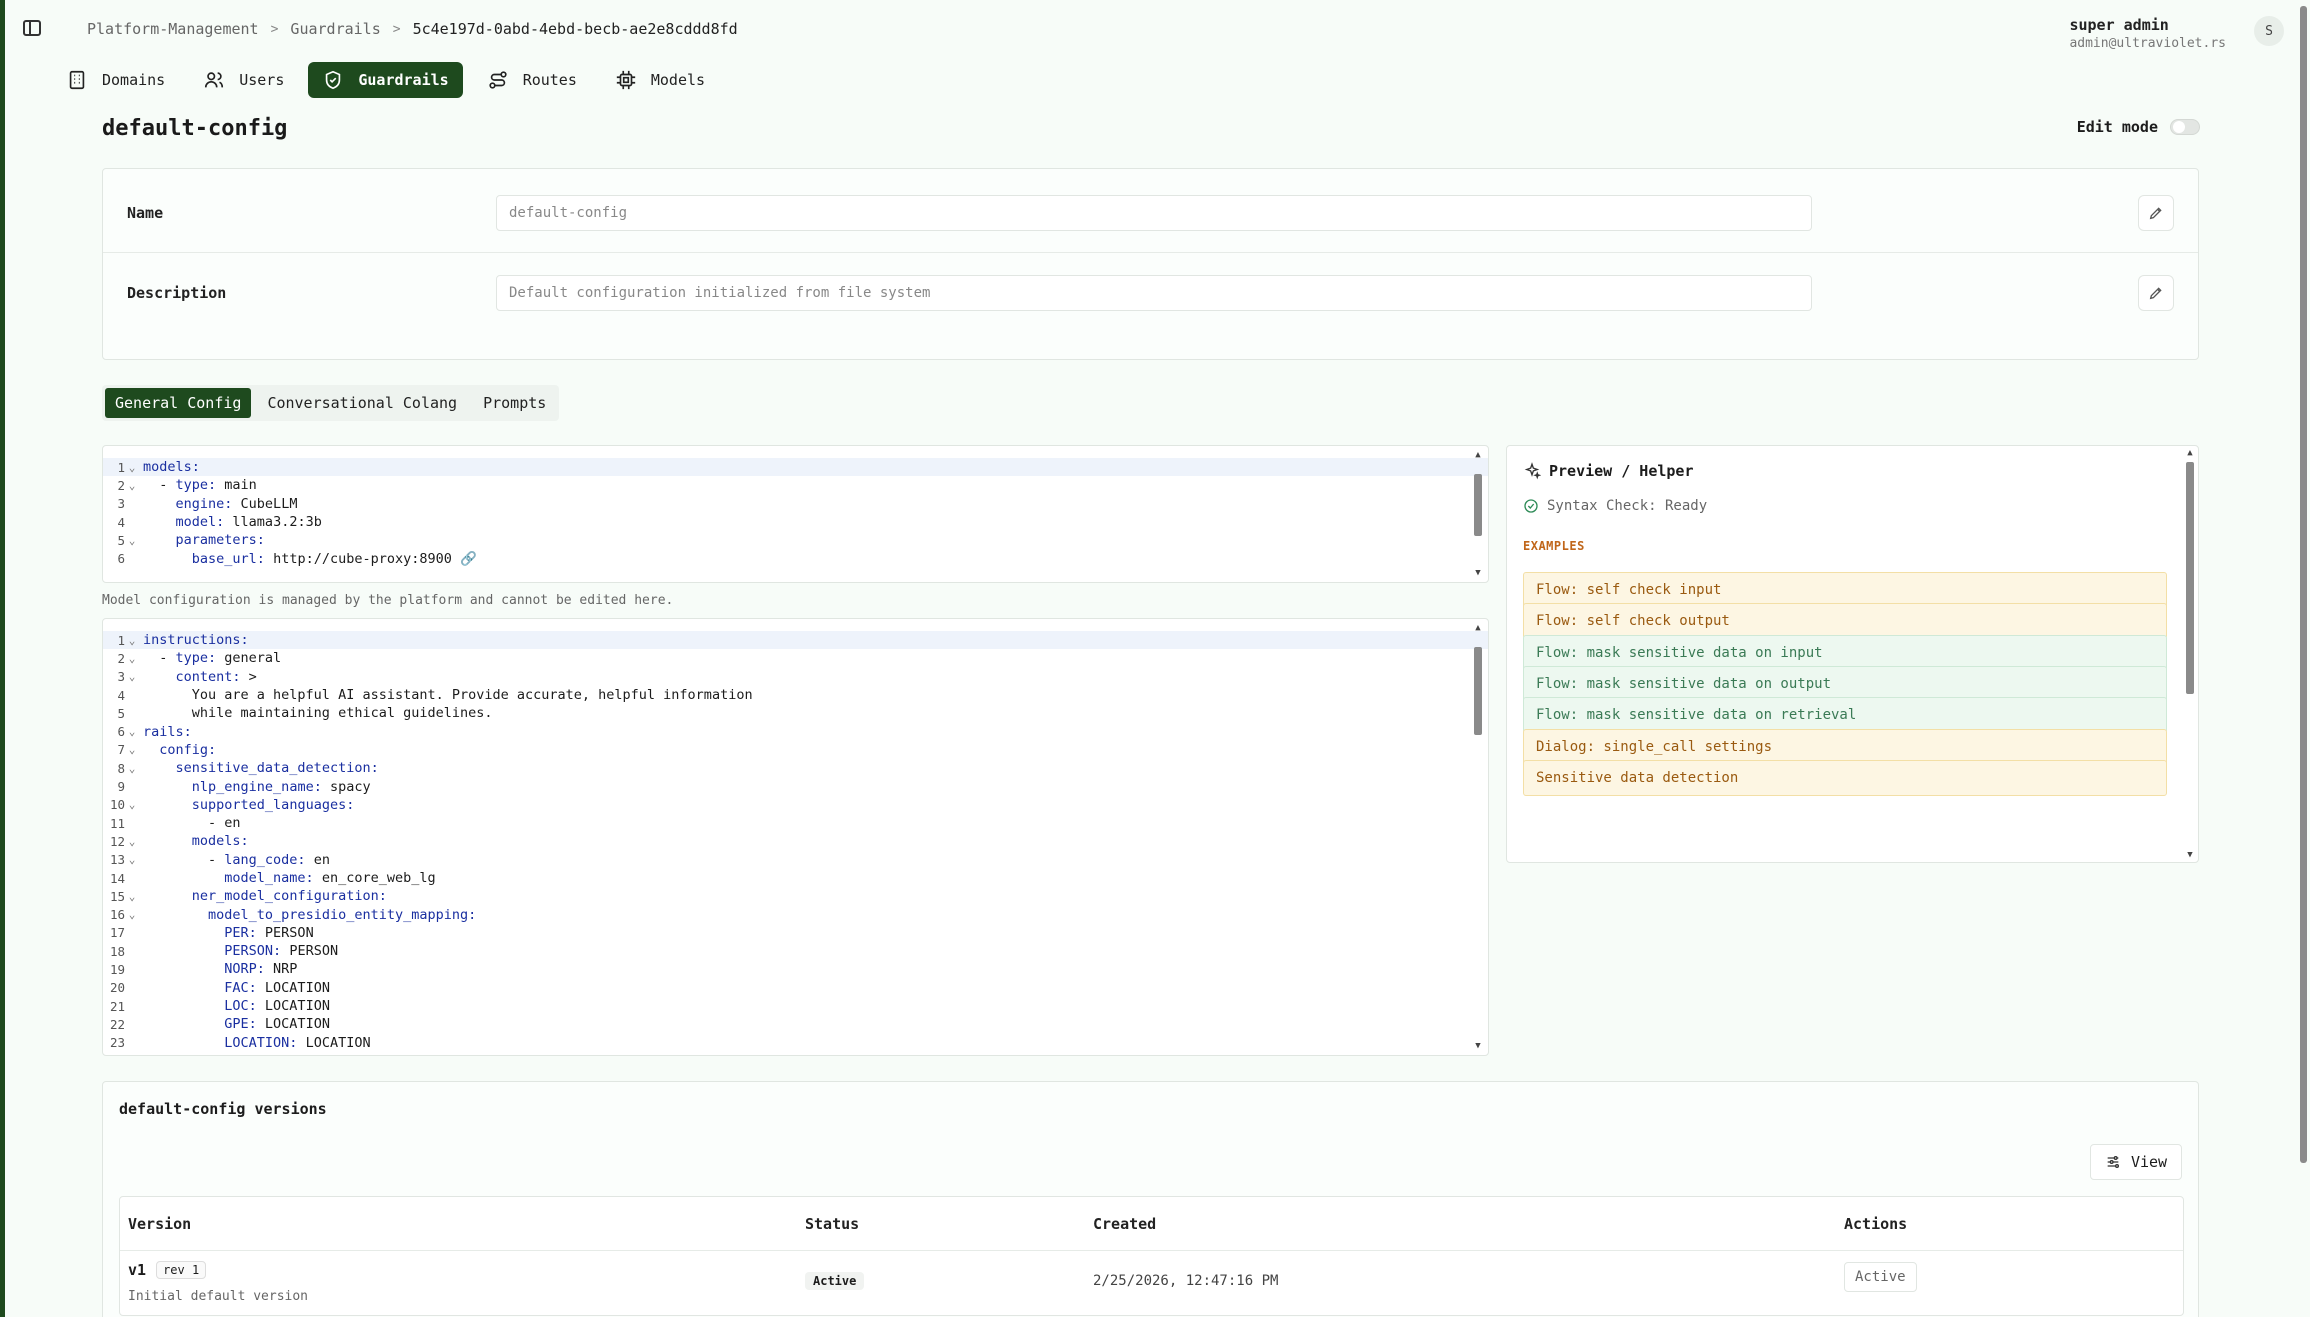 The height and width of the screenshot is (1317, 2310). I want to click on code-line: 4 model: llama3.2:3b, so click(795, 522).